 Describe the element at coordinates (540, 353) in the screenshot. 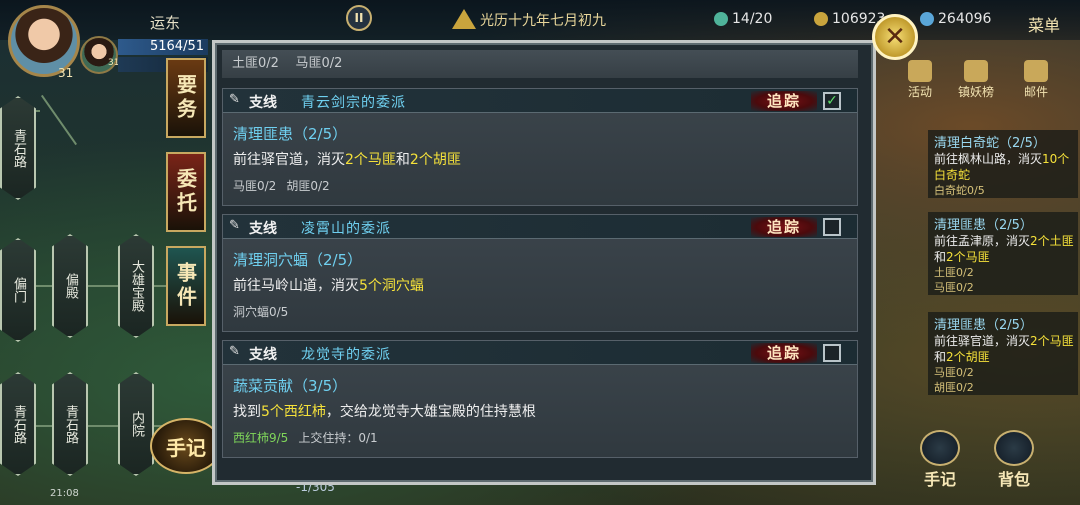

I see `quest-header: ✎ 支线 龙觉寺的委派 追踪` at that location.